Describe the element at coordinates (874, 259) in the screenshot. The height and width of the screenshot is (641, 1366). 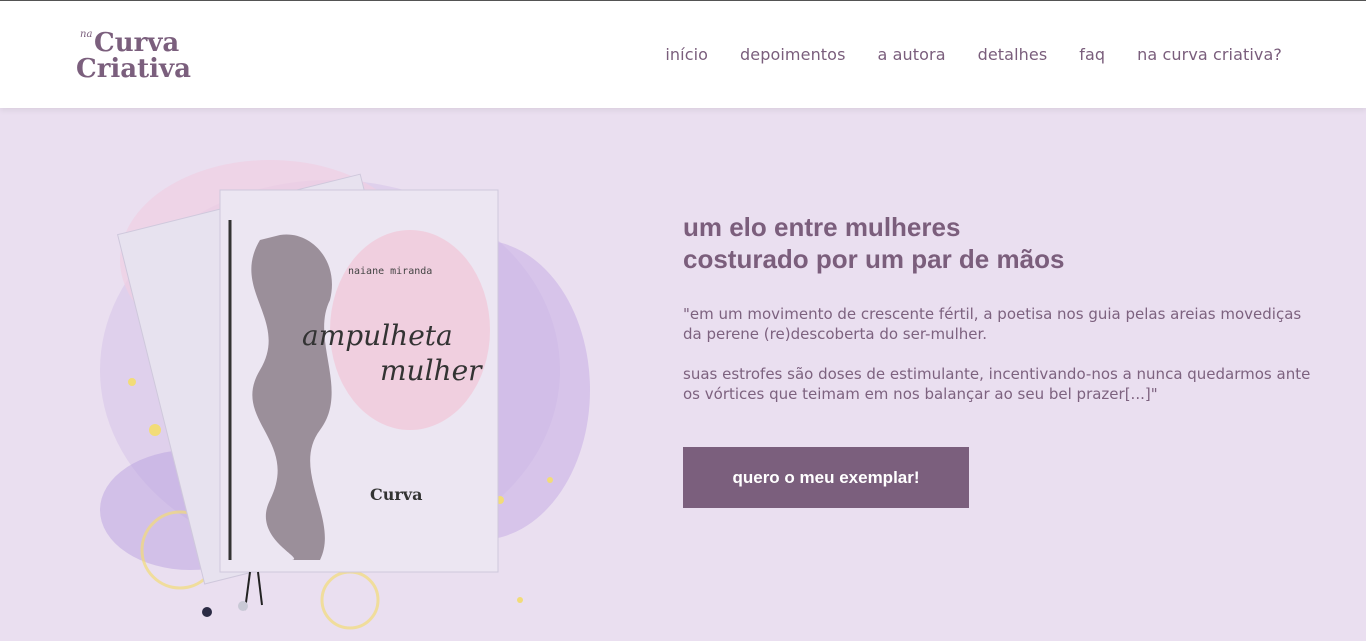
I see `headline-line-2: costurado por um par de mãos` at that location.